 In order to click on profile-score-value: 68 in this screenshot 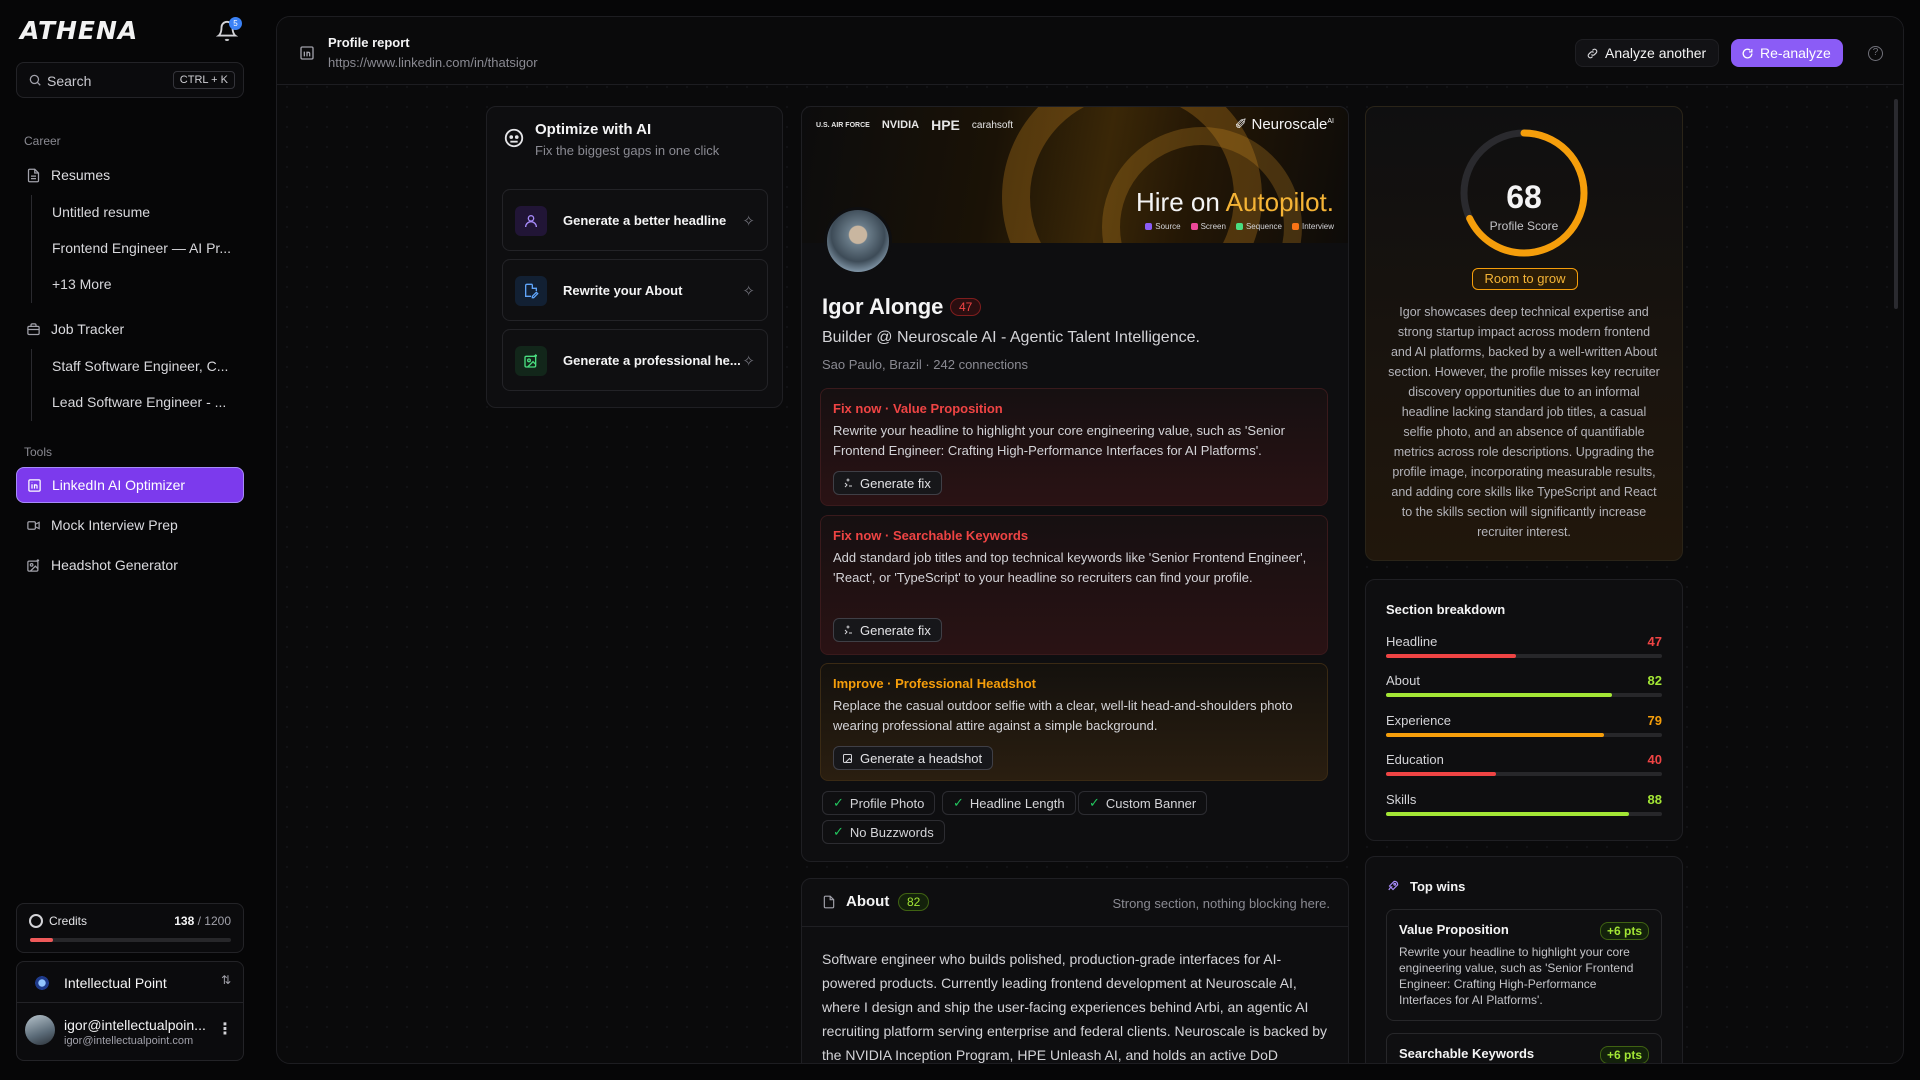, I will do `click(1524, 197)`.